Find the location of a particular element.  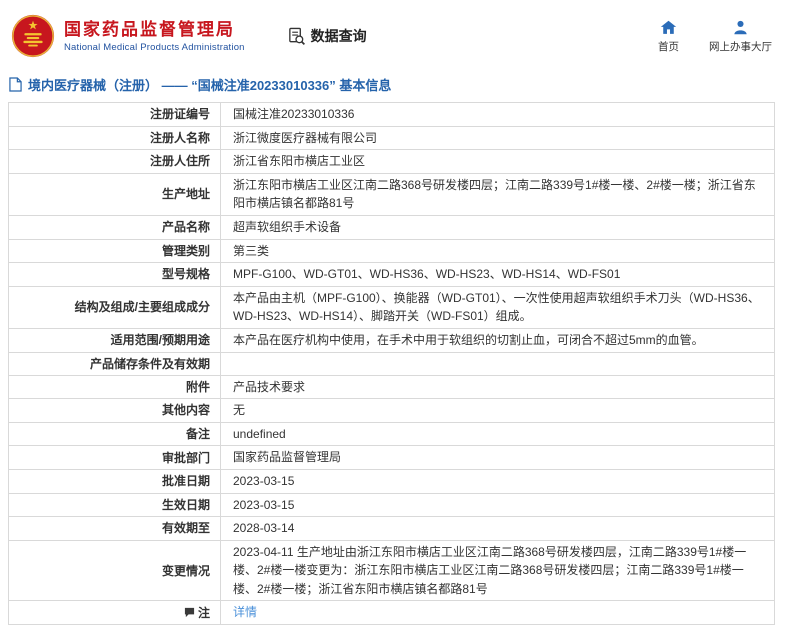

table-row: 备注 undefined is located at coordinates (391, 434).